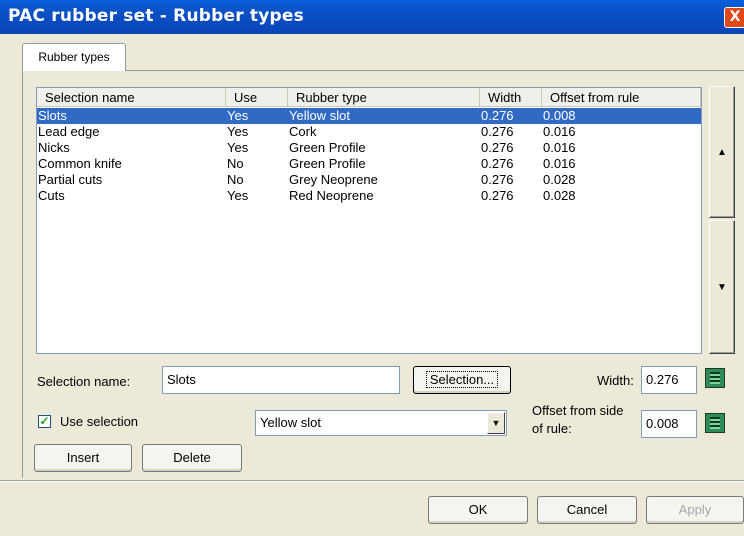 Image resolution: width=744 pixels, height=536 pixels. What do you see at coordinates (74, 57) in the screenshot?
I see `tab-rubber-types: Rubber types` at bounding box center [74, 57].